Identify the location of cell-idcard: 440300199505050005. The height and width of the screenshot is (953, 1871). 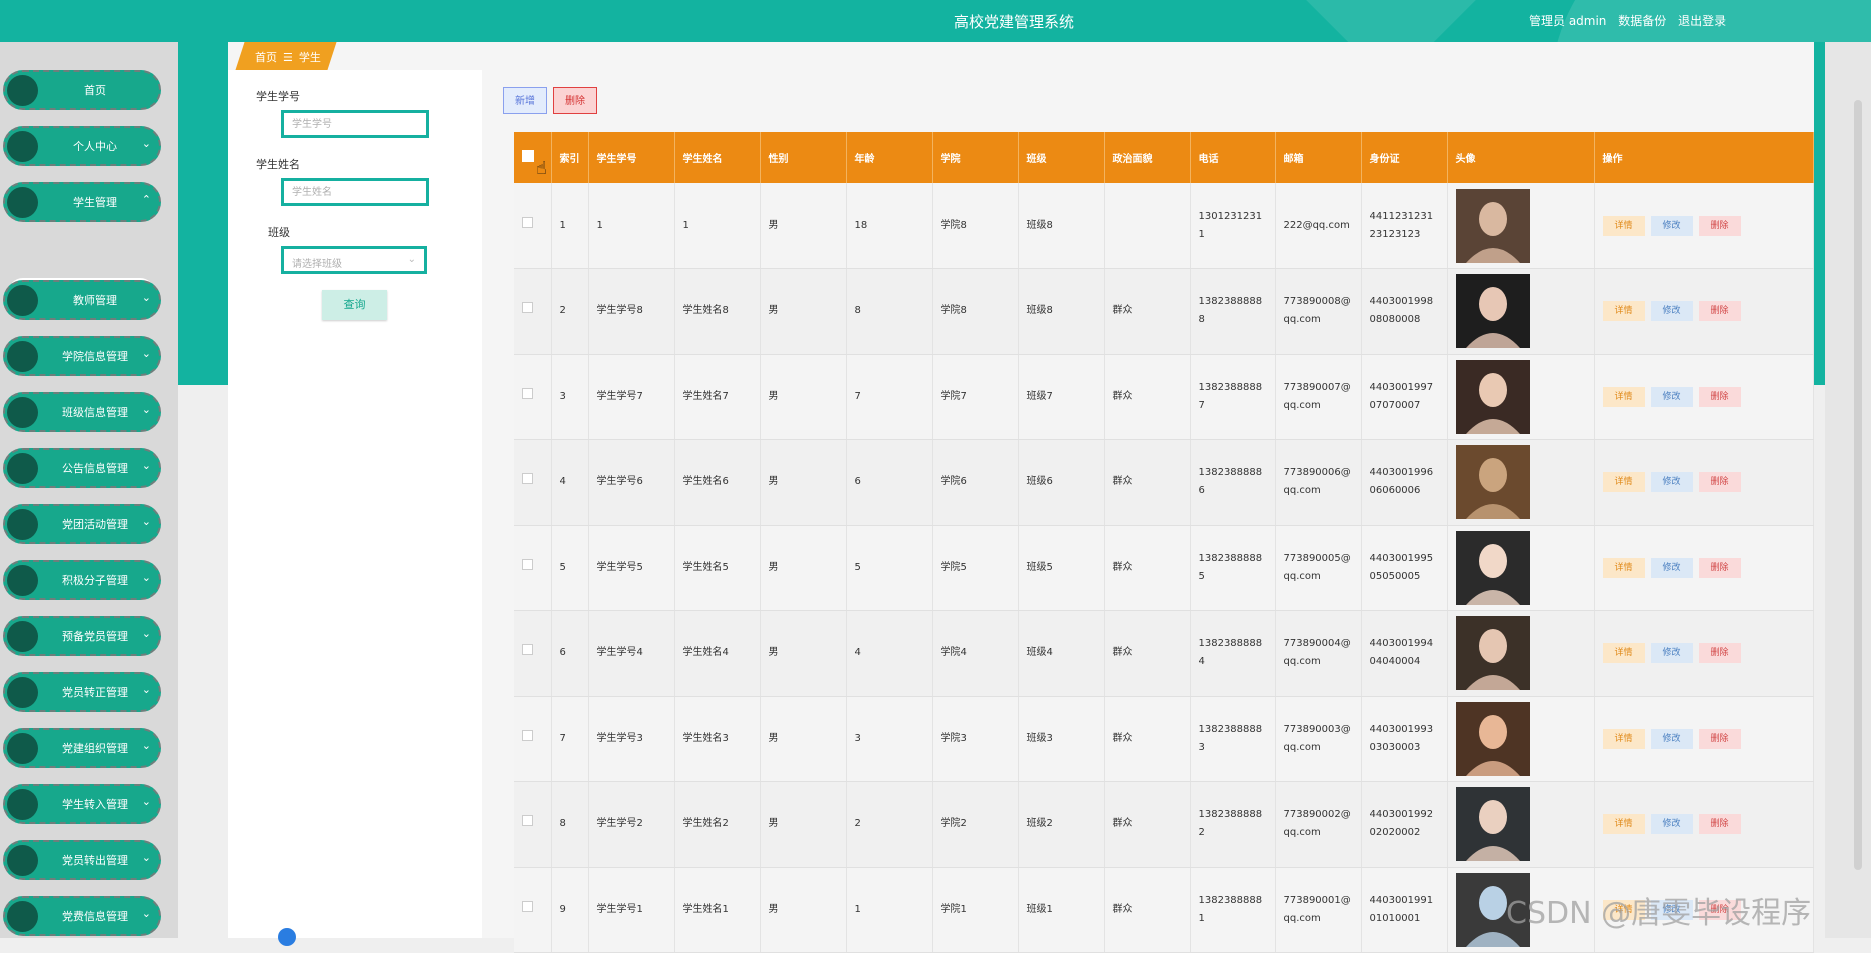
(1404, 568).